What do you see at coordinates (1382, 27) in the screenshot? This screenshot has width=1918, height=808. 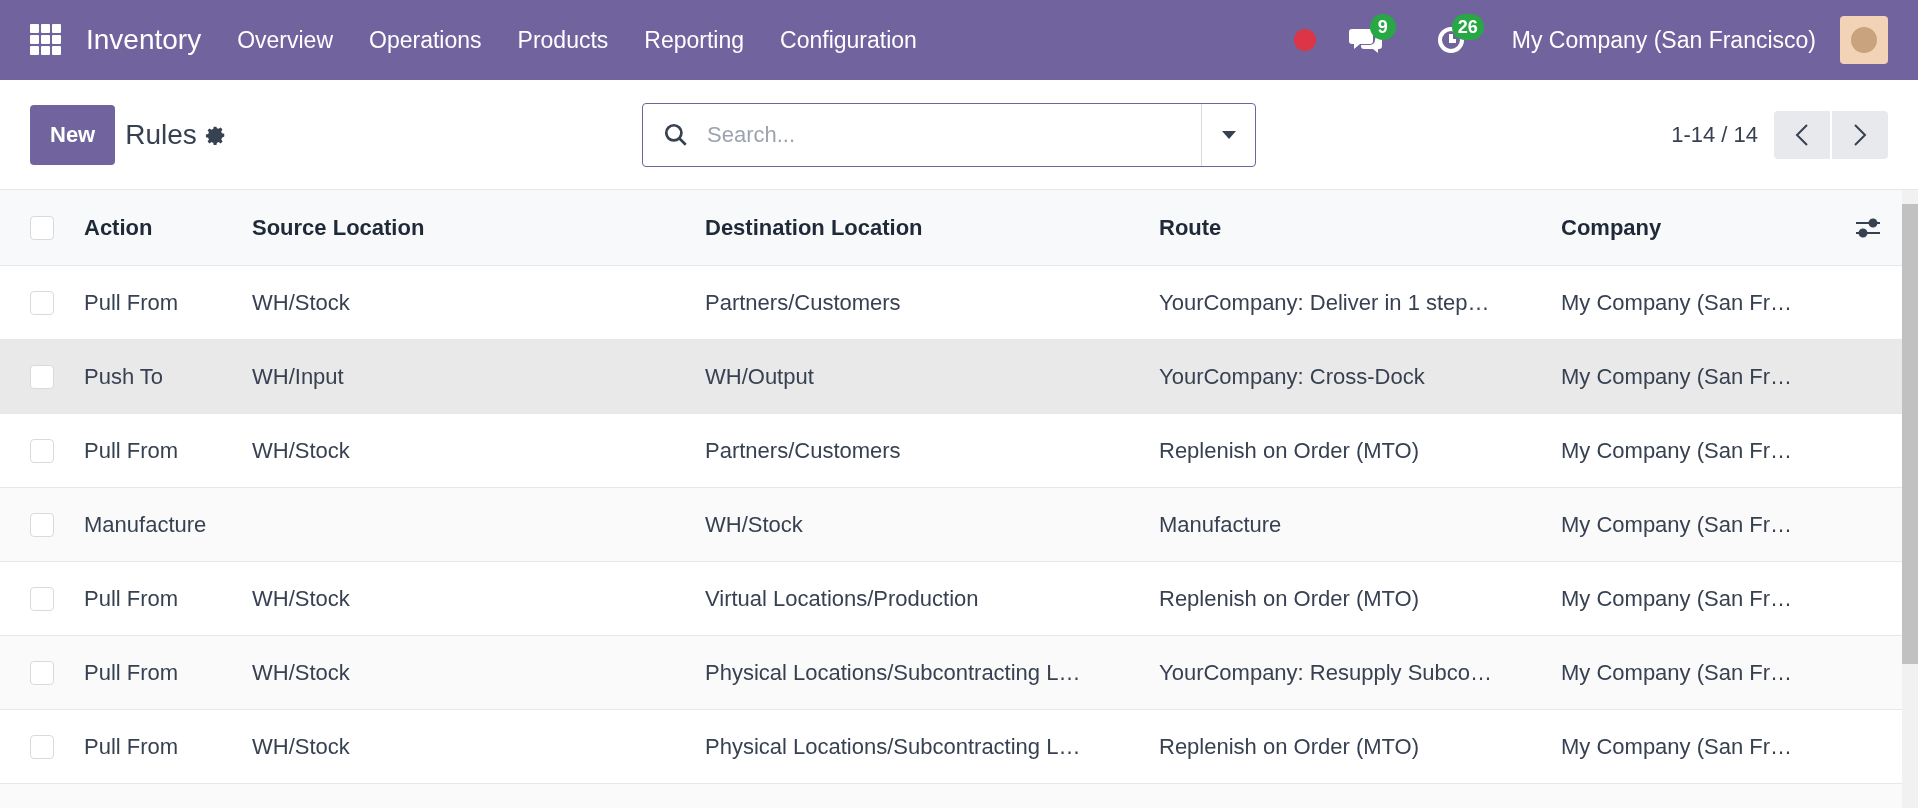 I see `message-count-badge: 9` at bounding box center [1382, 27].